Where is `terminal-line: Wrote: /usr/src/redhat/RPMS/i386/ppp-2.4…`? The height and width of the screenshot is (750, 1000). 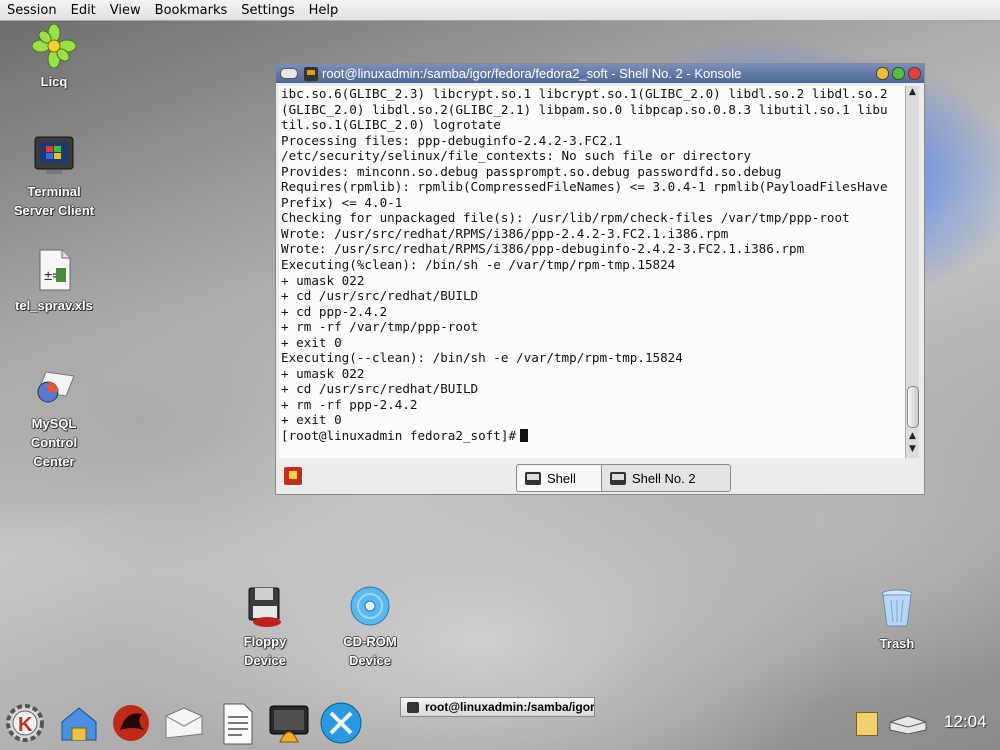 terminal-line: Wrote: /usr/src/redhat/RPMS/i386/ppp-2.4… is located at coordinates (505, 233).